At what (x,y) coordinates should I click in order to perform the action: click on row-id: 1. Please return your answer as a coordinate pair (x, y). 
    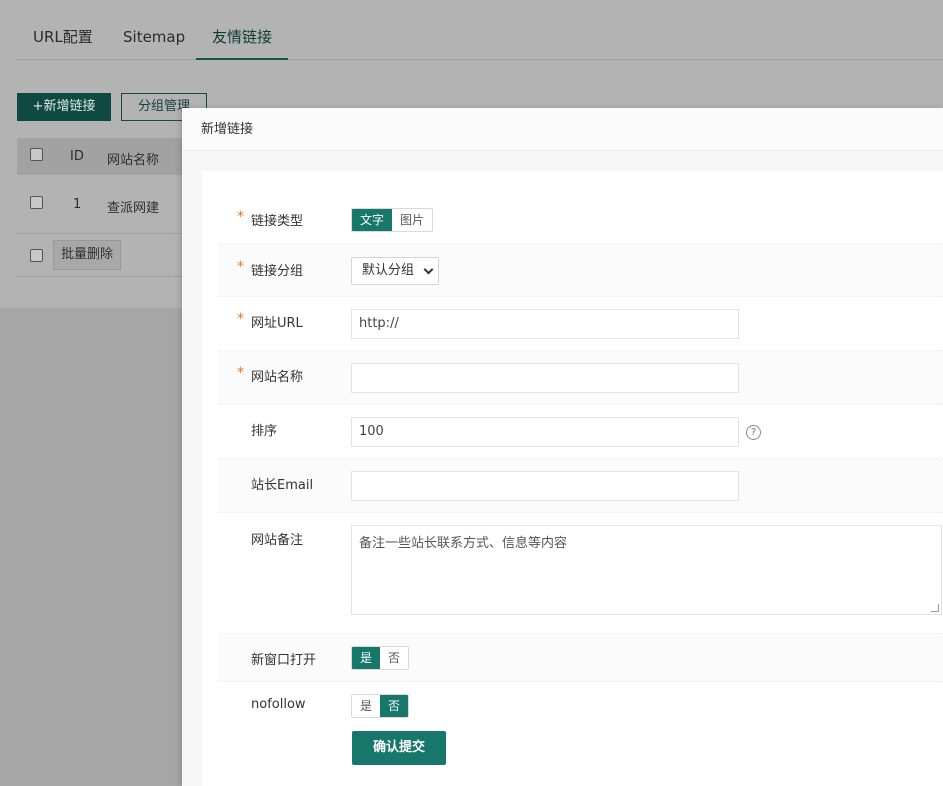
    Looking at the image, I should click on (77, 204).